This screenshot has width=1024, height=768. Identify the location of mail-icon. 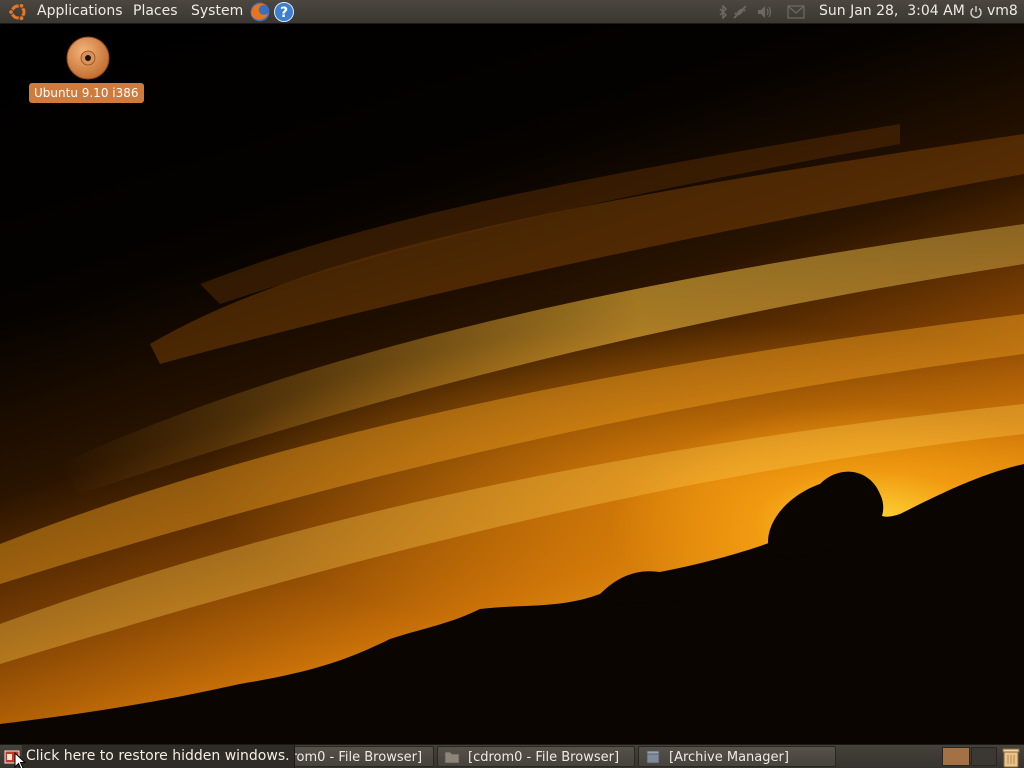
(796, 12).